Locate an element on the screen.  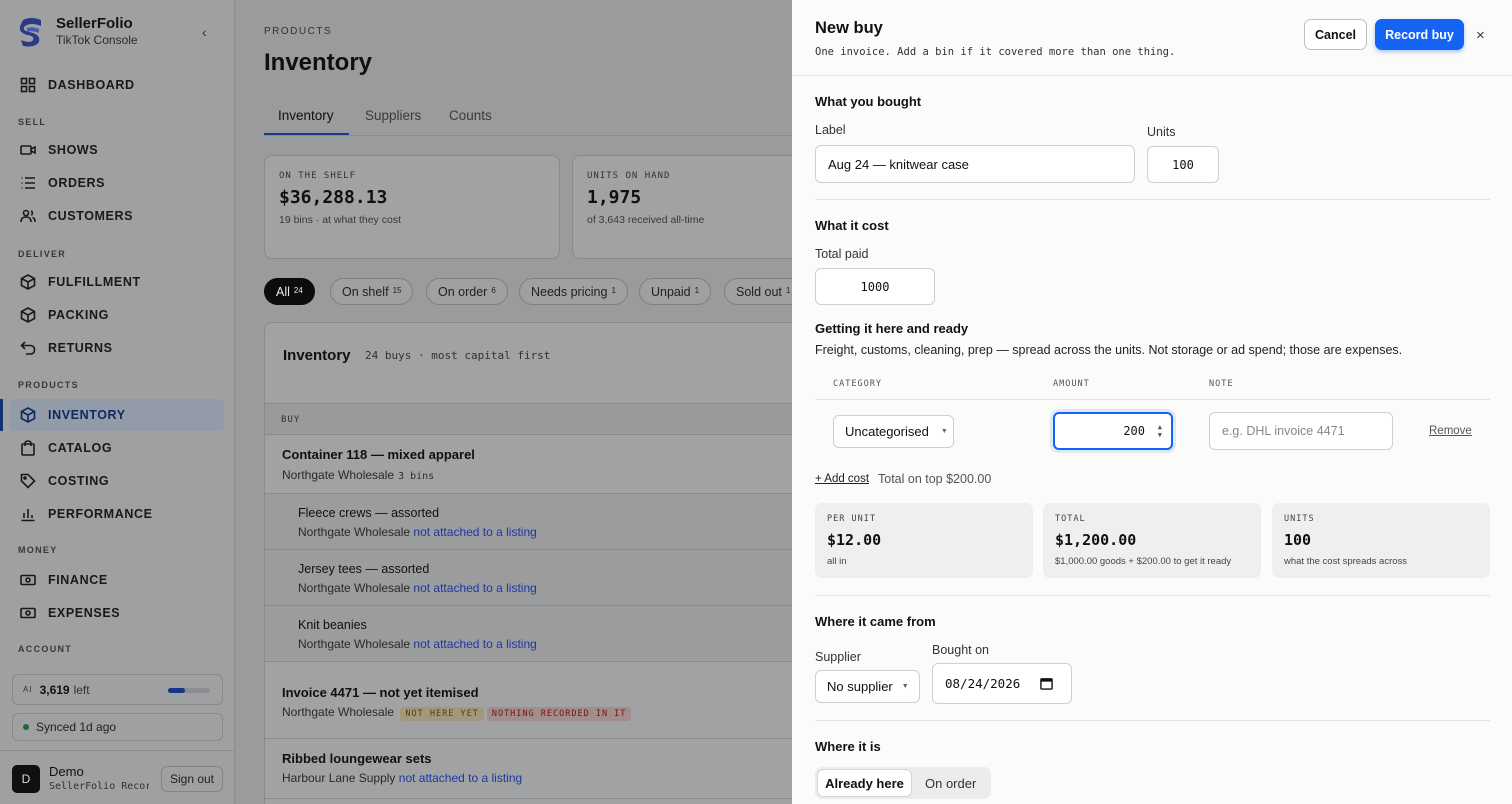
column-header-category: CATEGORY is located at coordinates (857, 384).